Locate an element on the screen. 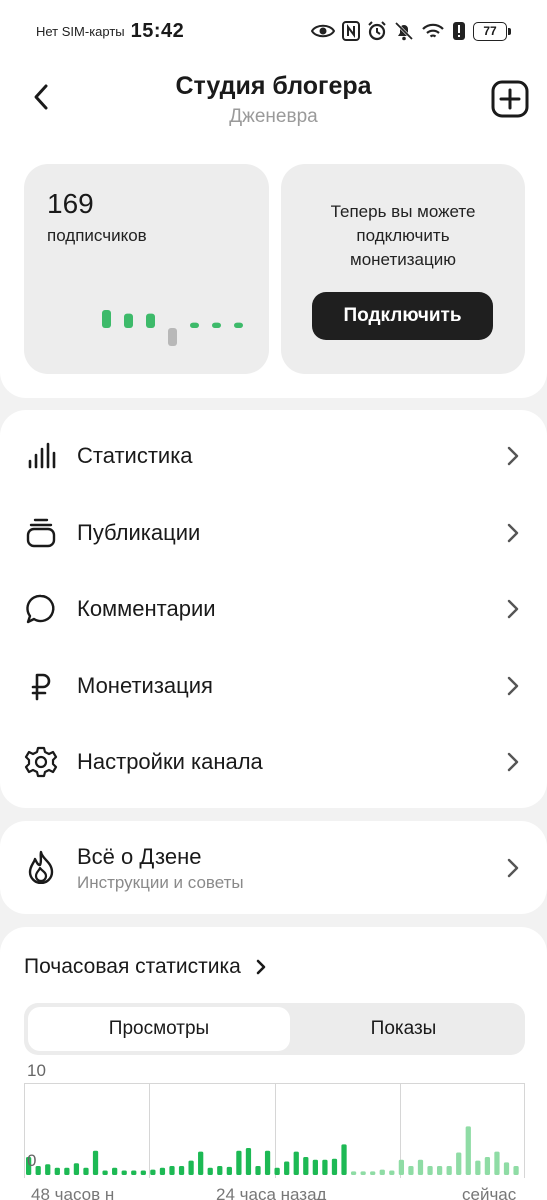 The height and width of the screenshot is (1200, 547). battery-icon: 77 is located at coordinates (492, 31).